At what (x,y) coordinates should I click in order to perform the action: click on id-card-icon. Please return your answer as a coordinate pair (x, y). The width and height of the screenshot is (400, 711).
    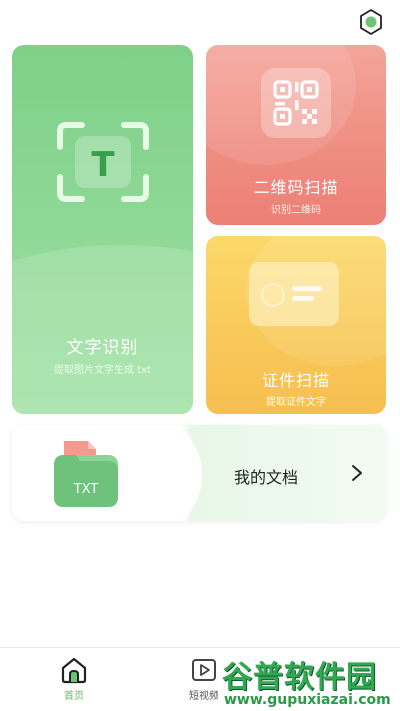
    Looking at the image, I should click on (294, 294).